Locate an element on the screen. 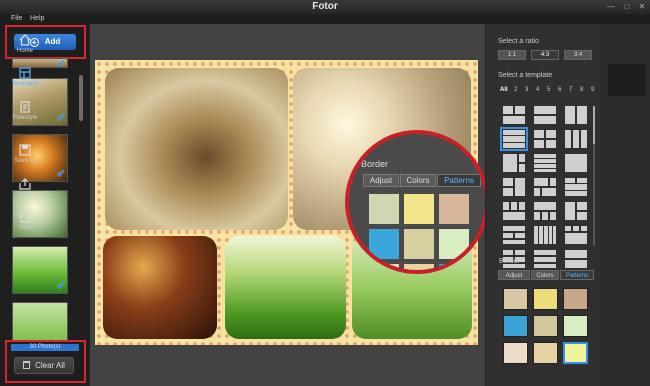  template-scrollbar-thumb is located at coordinates (594, 125).